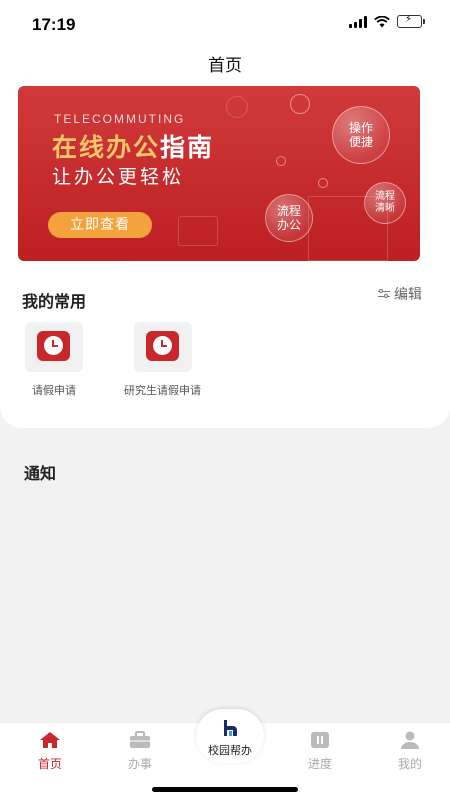 This screenshot has height=800, width=450. Describe the element at coordinates (408, 295) in the screenshot. I see `edit-label: 编辑` at that location.